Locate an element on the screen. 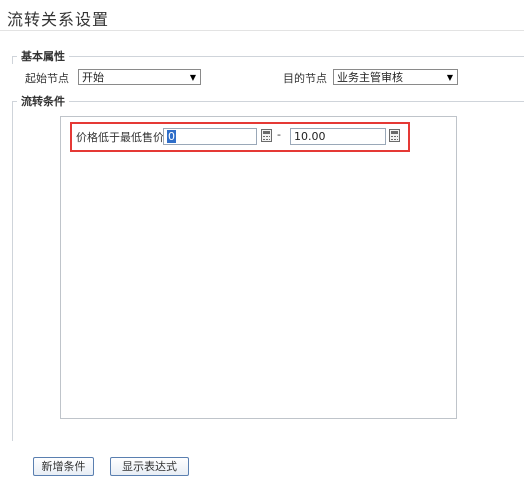 This screenshot has height=481, width=524. condition-section: 流转条件 is located at coordinates (268, 101).